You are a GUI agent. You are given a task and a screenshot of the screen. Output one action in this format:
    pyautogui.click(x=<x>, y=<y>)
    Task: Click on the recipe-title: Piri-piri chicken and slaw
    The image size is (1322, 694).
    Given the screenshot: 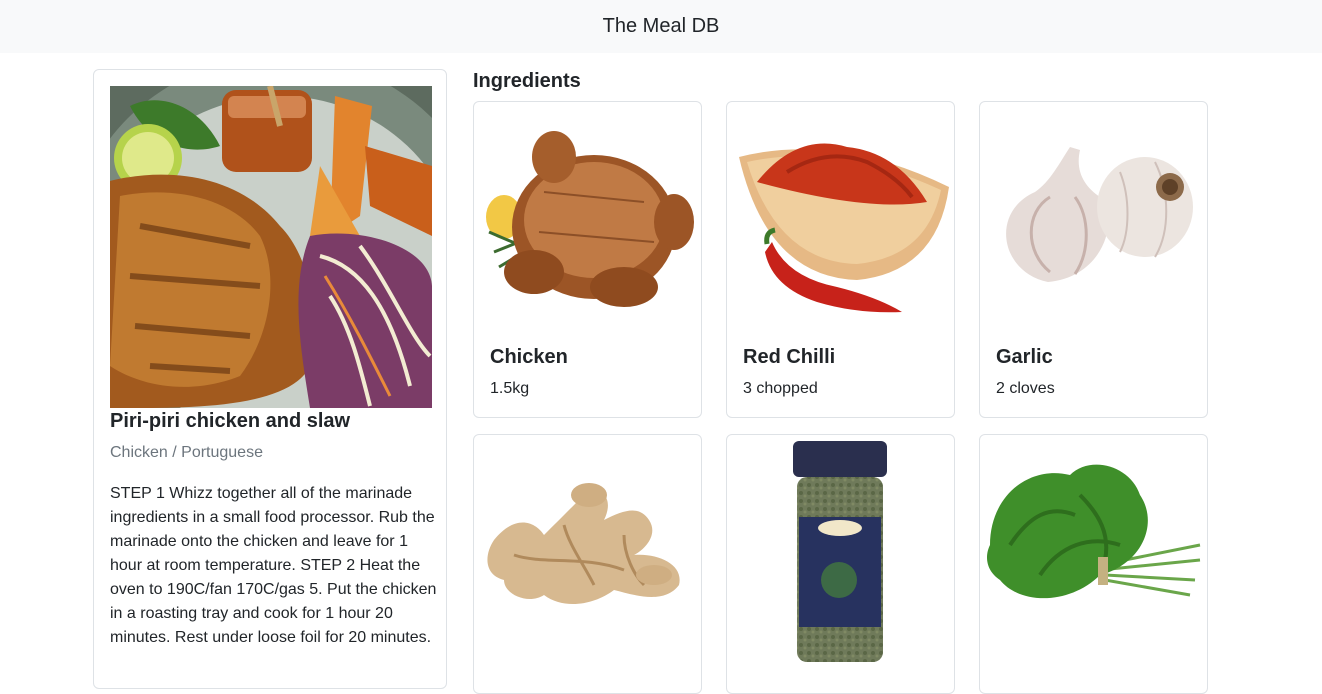 What is the action you would take?
    pyautogui.click(x=230, y=421)
    